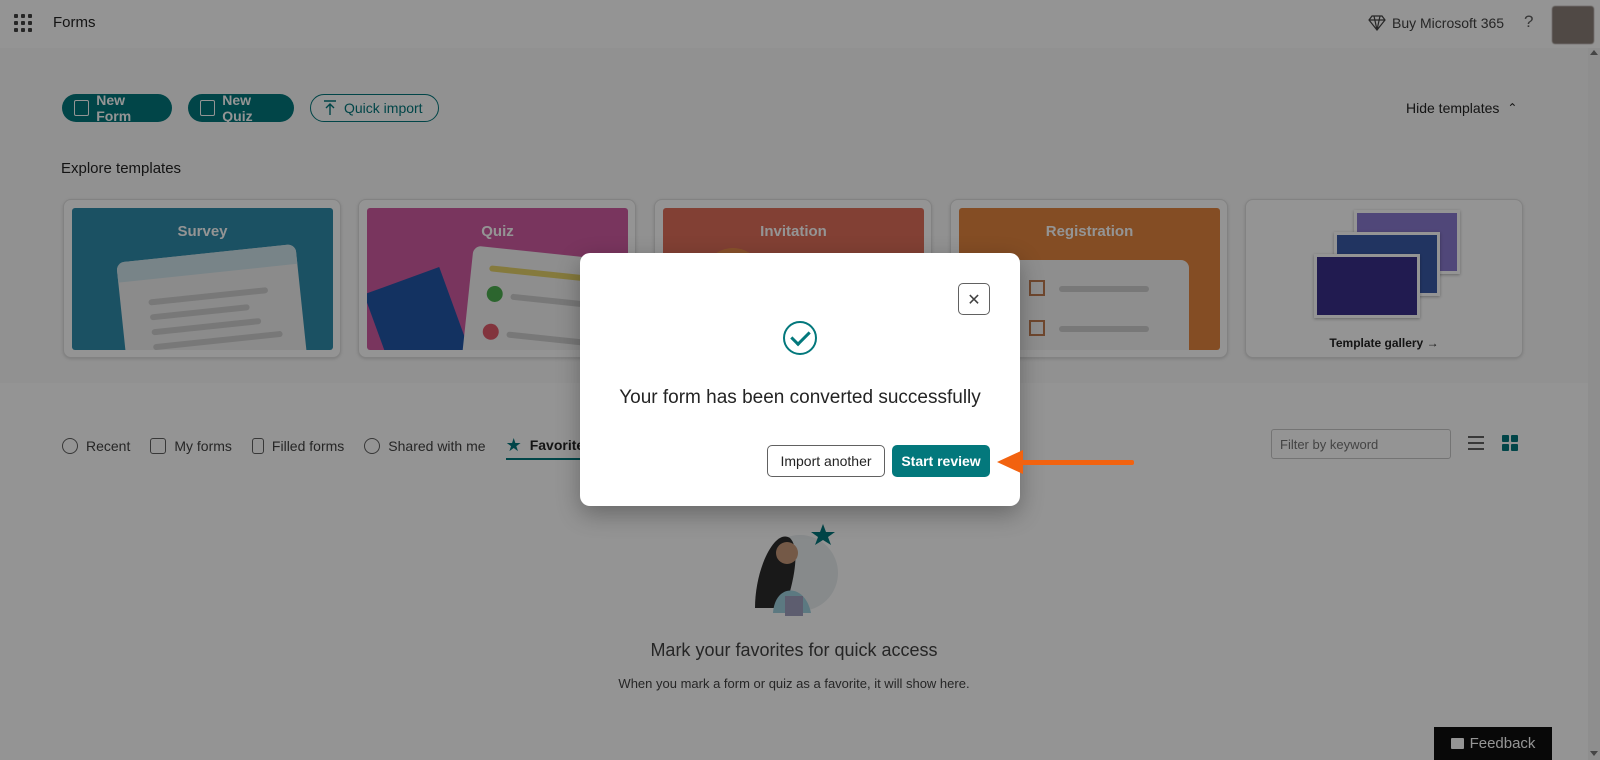 The height and width of the screenshot is (760, 1600). I want to click on start-review-button: Start review, so click(941, 461).